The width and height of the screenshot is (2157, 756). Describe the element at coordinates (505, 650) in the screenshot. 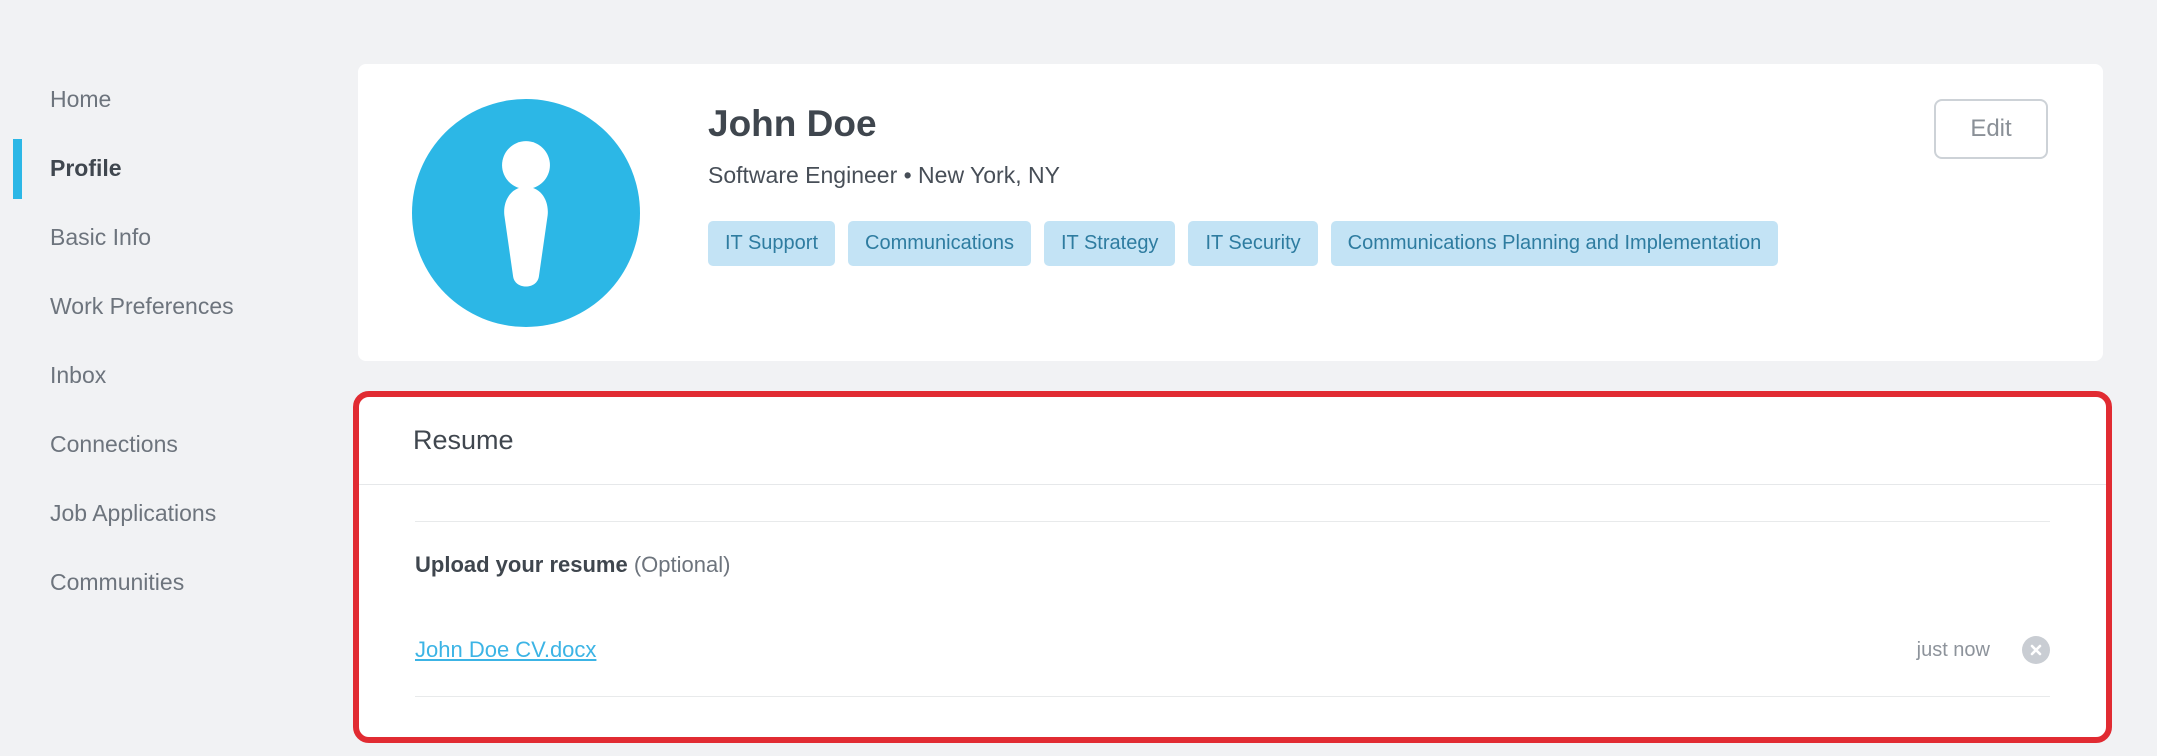

I see `resume-file-link: John Doe CV.docx` at that location.